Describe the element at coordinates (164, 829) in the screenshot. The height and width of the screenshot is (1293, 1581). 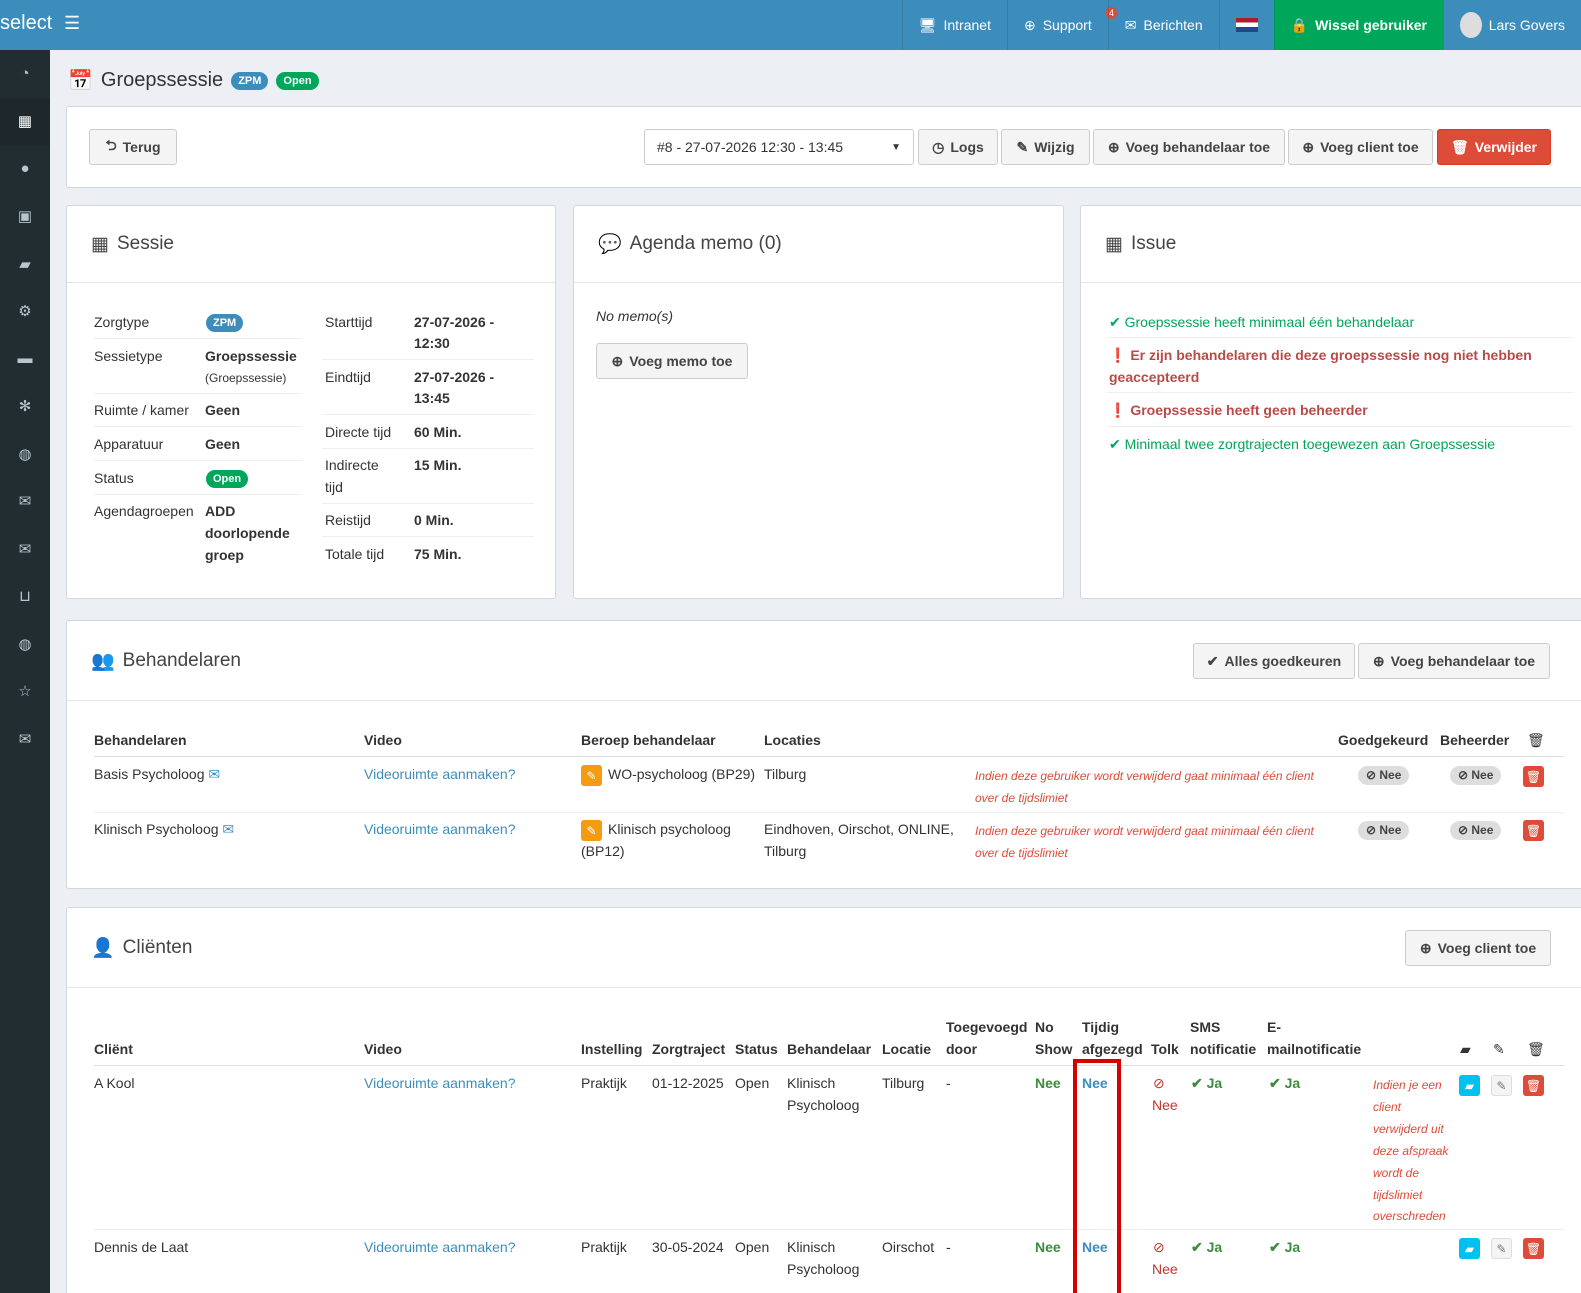
I see `table-row: Klinisch Psycholoog ✉` at that location.